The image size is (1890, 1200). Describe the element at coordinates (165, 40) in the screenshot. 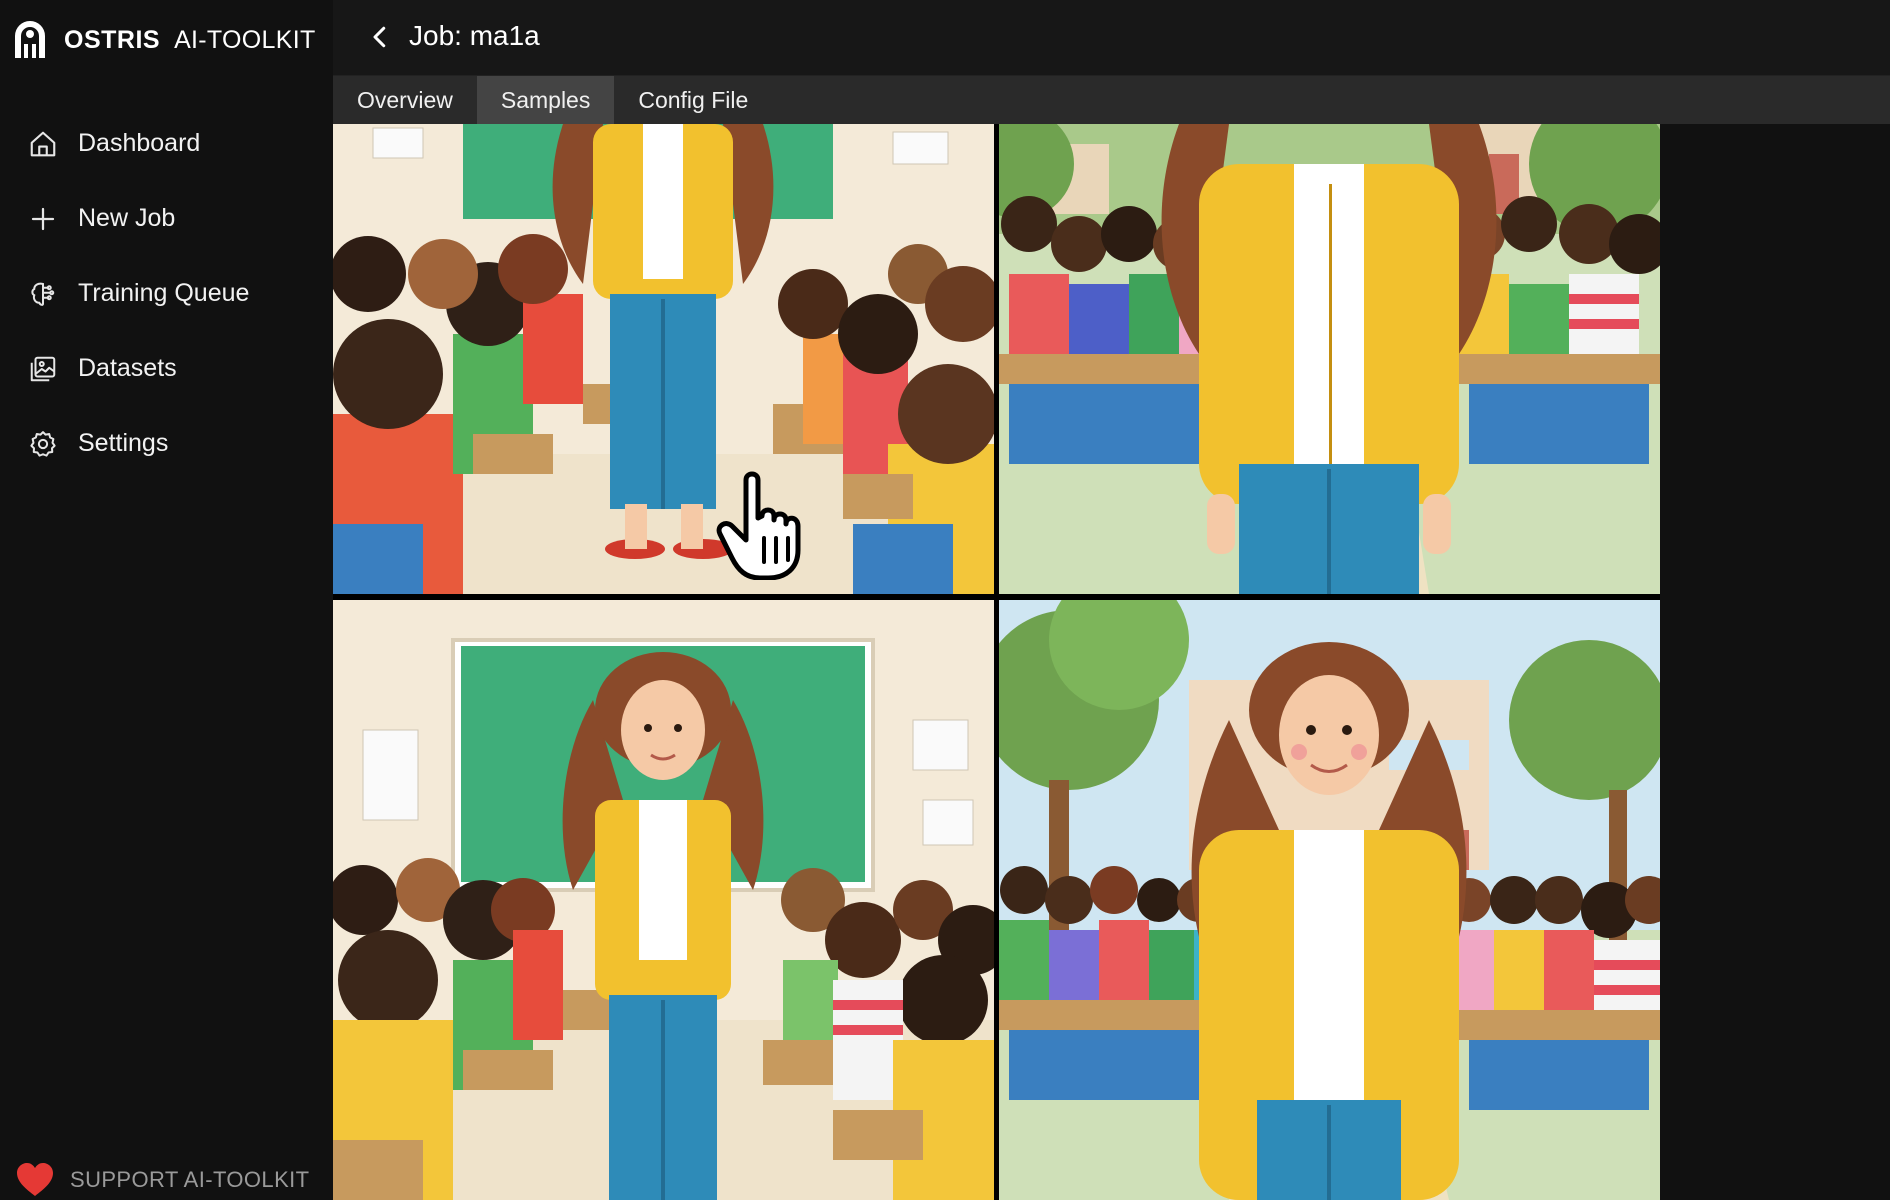

I see `brand: OSTRIS AI-TOOLKIT` at that location.